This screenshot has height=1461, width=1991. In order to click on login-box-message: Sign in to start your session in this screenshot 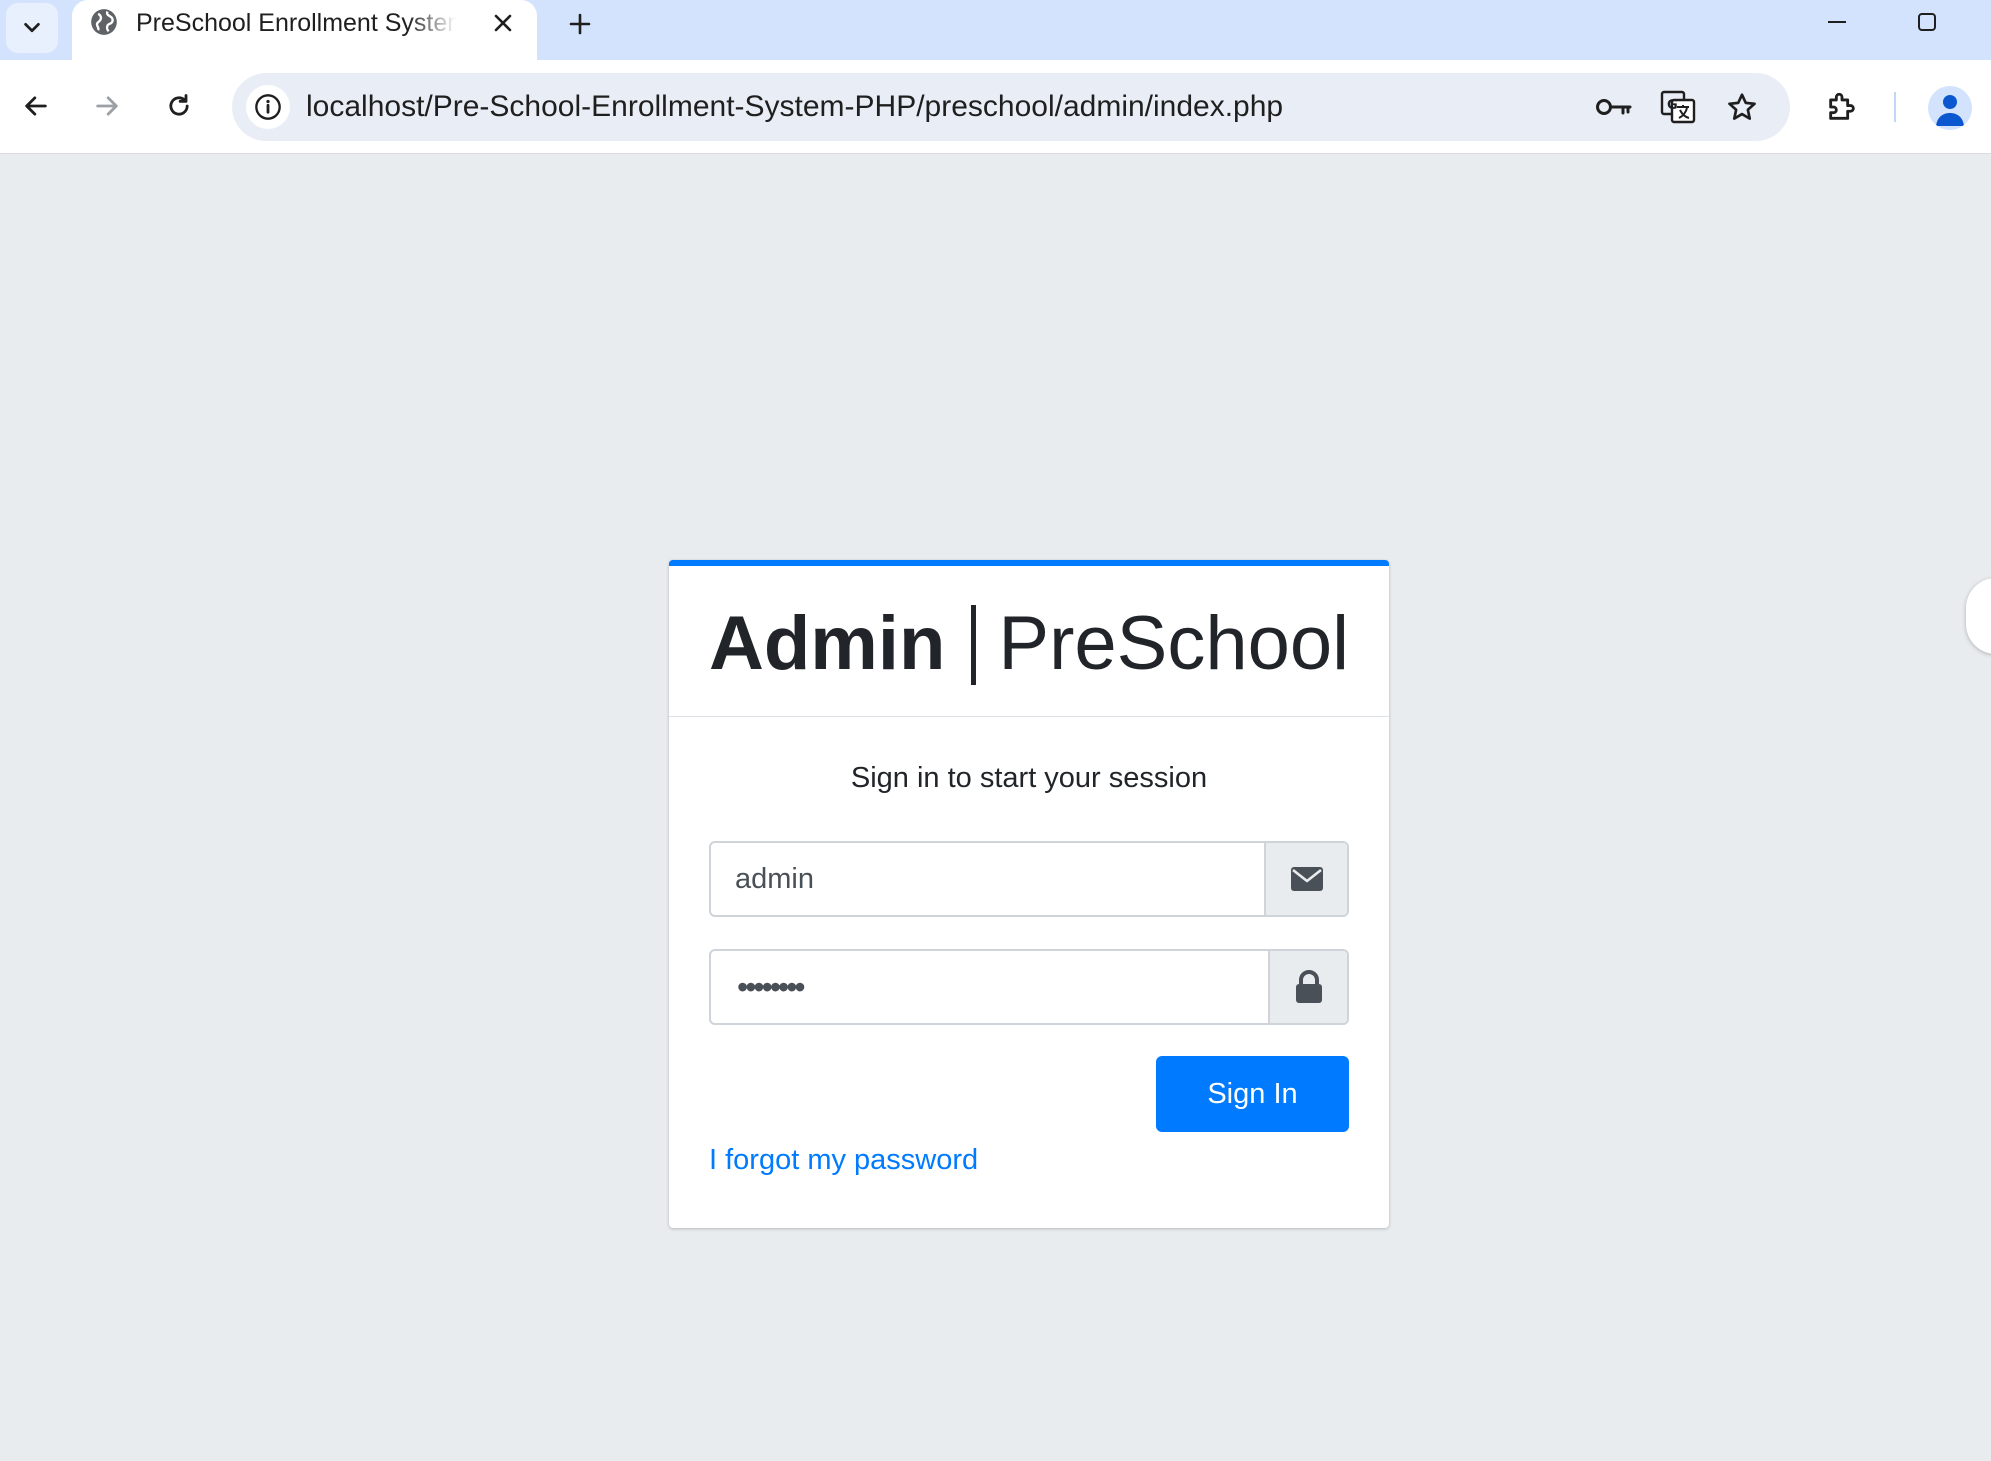, I will do `click(1029, 778)`.